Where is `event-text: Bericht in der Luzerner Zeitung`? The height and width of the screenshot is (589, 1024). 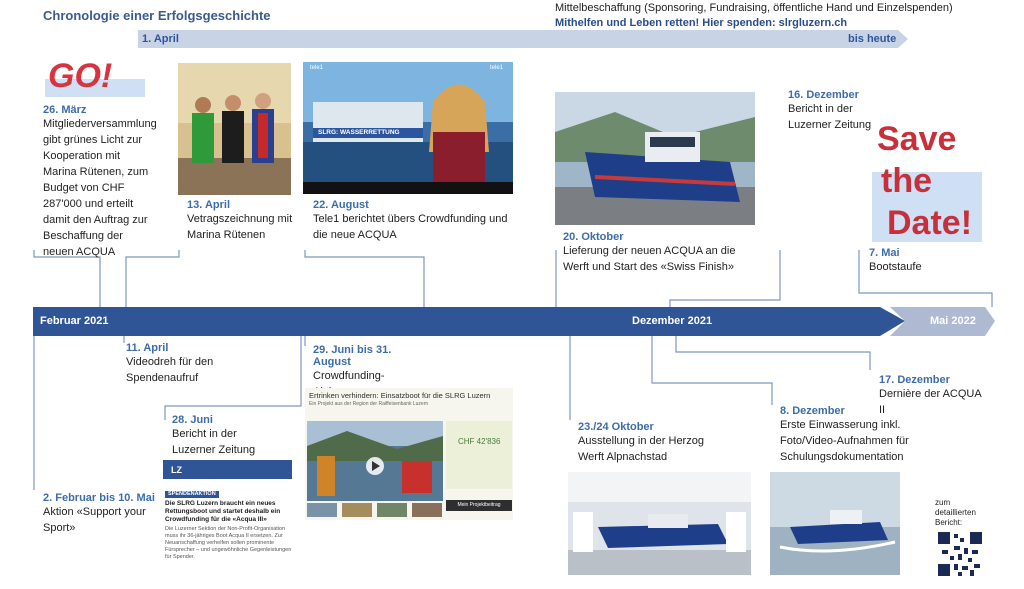
event-text: Bericht in der Luzerner Zeitung is located at coordinates (214, 442).